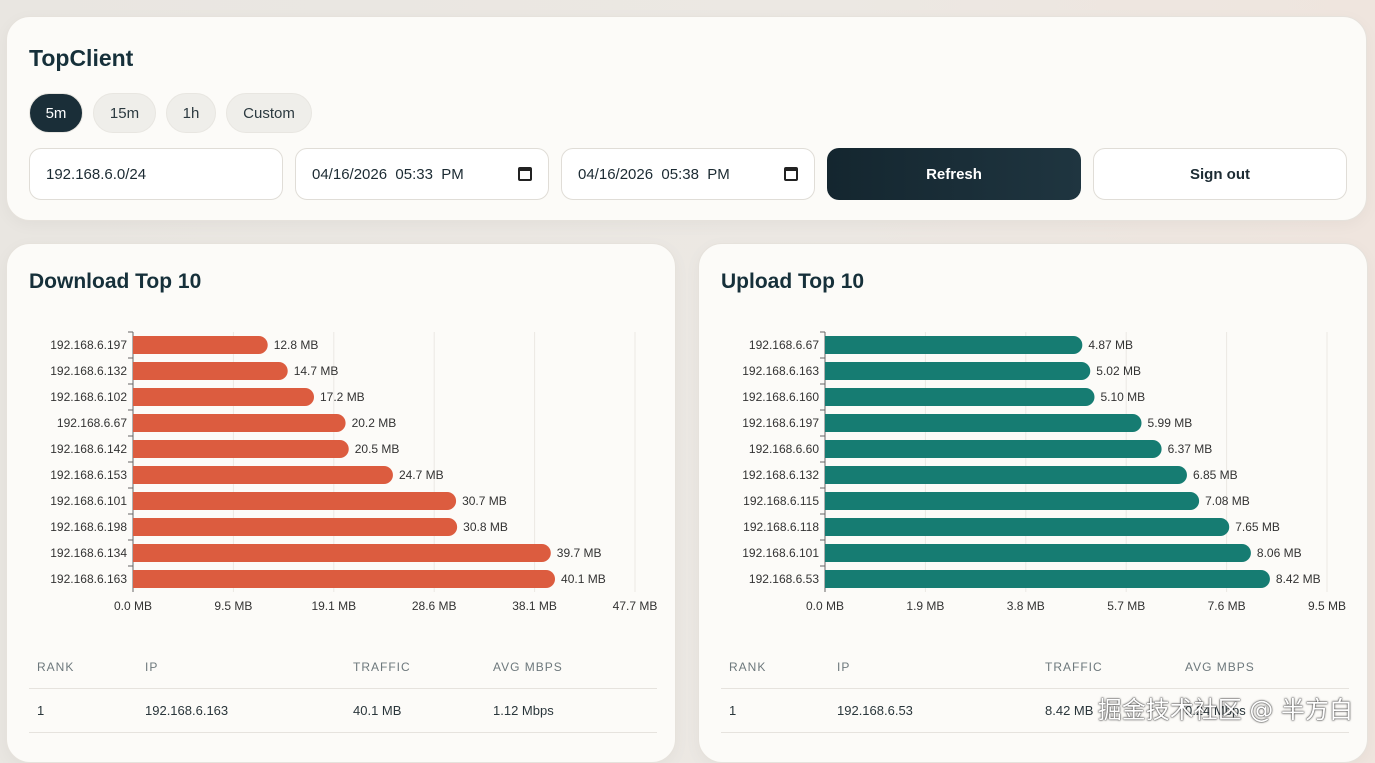 The width and height of the screenshot is (1375, 763). What do you see at coordinates (784, 579) in the screenshot?
I see `y-tick-label: 192.168.6.53` at bounding box center [784, 579].